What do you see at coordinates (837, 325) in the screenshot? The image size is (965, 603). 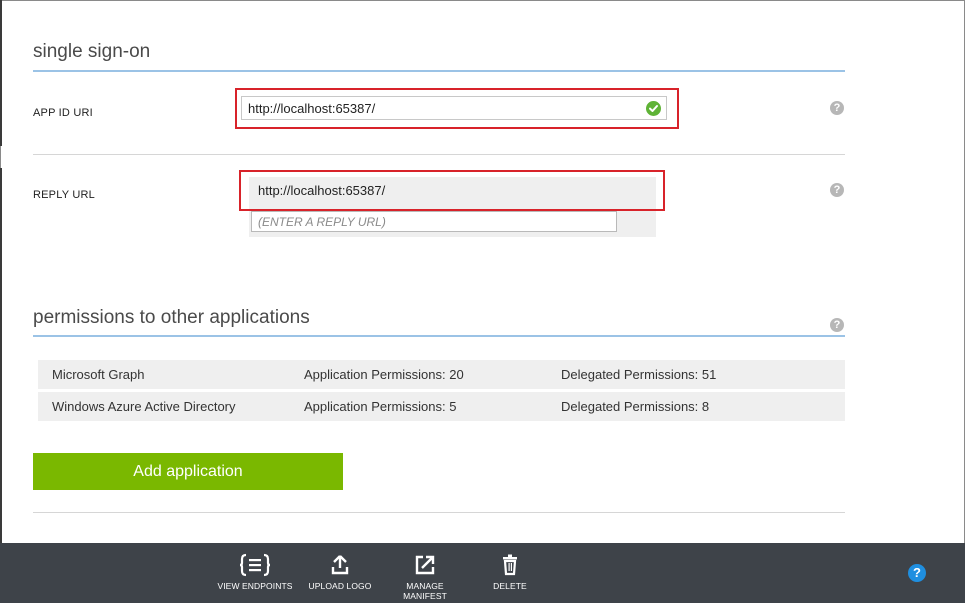 I see `permissions-help-icon: ?` at bounding box center [837, 325].